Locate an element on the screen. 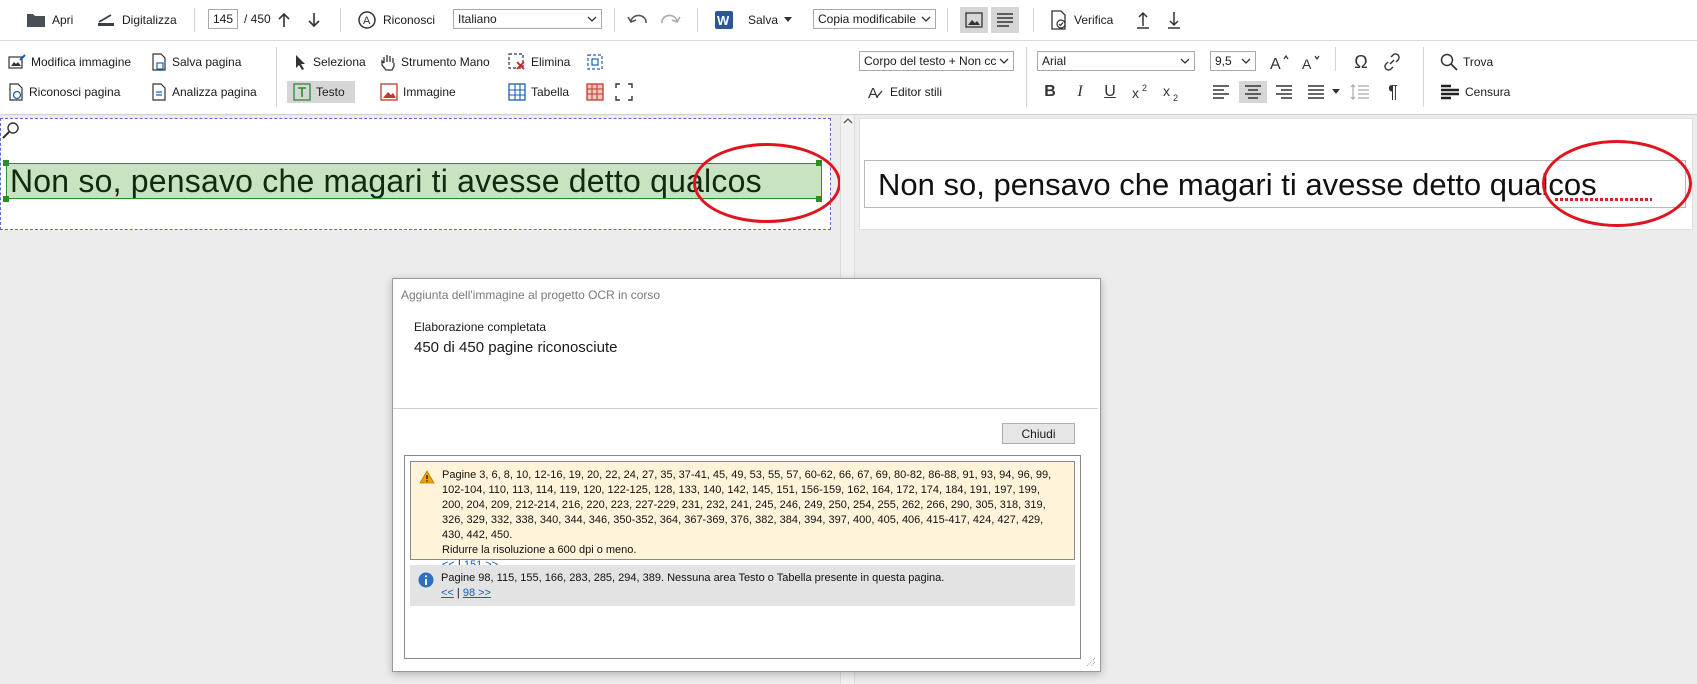  align-right-button is located at coordinates (1284, 92).